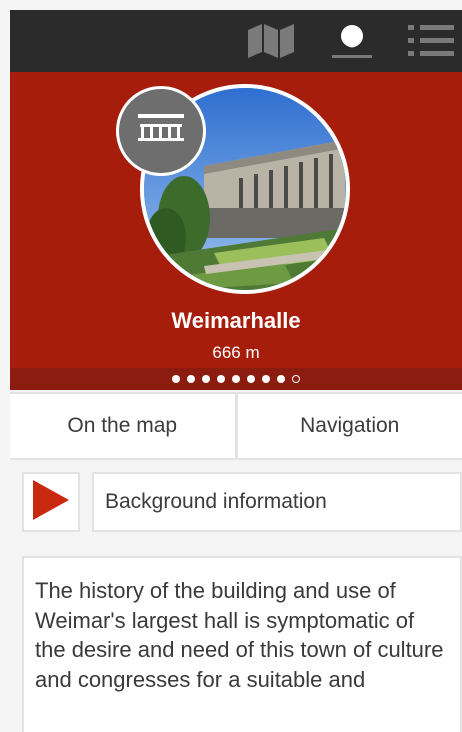  What do you see at coordinates (122, 426) in the screenshot?
I see `on-the-map-button: On the map` at bounding box center [122, 426].